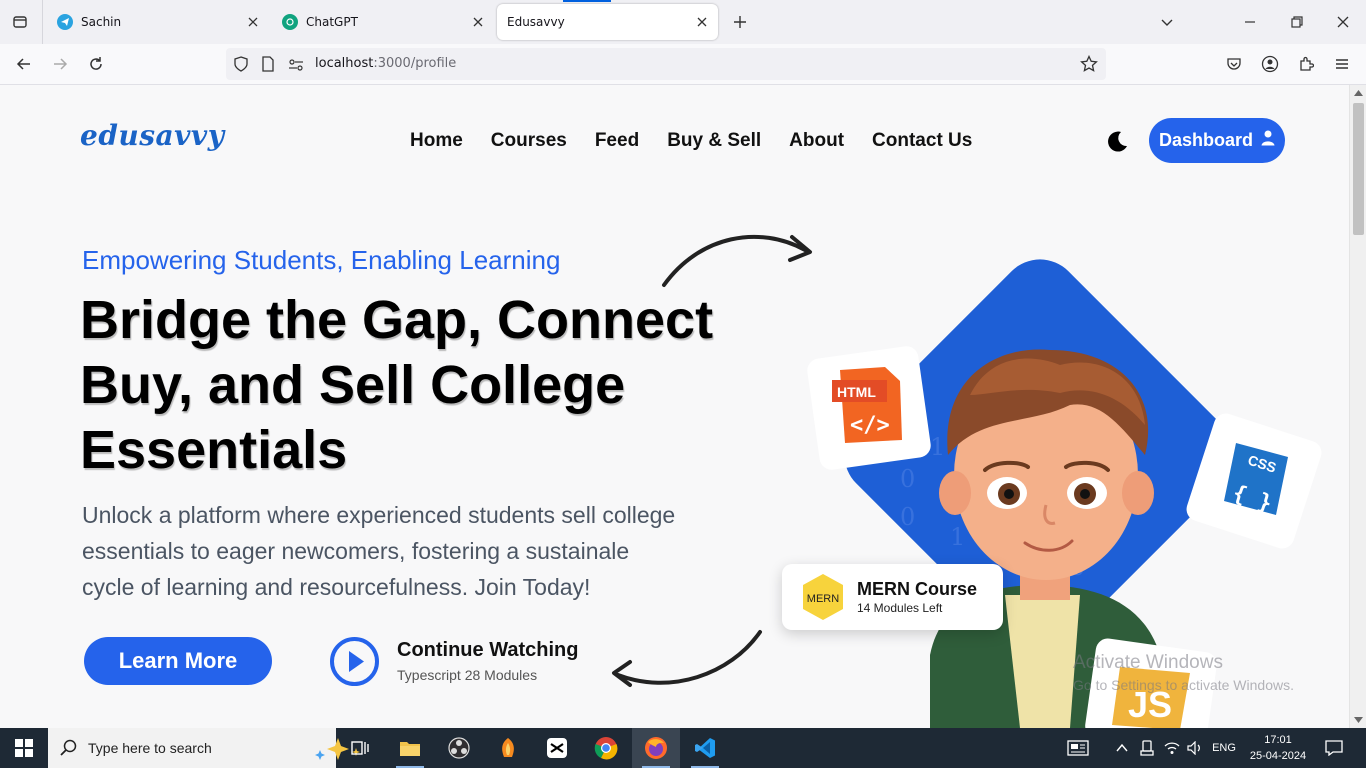  What do you see at coordinates (152, 135) in the screenshot?
I see `site-logo: edusavvy` at bounding box center [152, 135].